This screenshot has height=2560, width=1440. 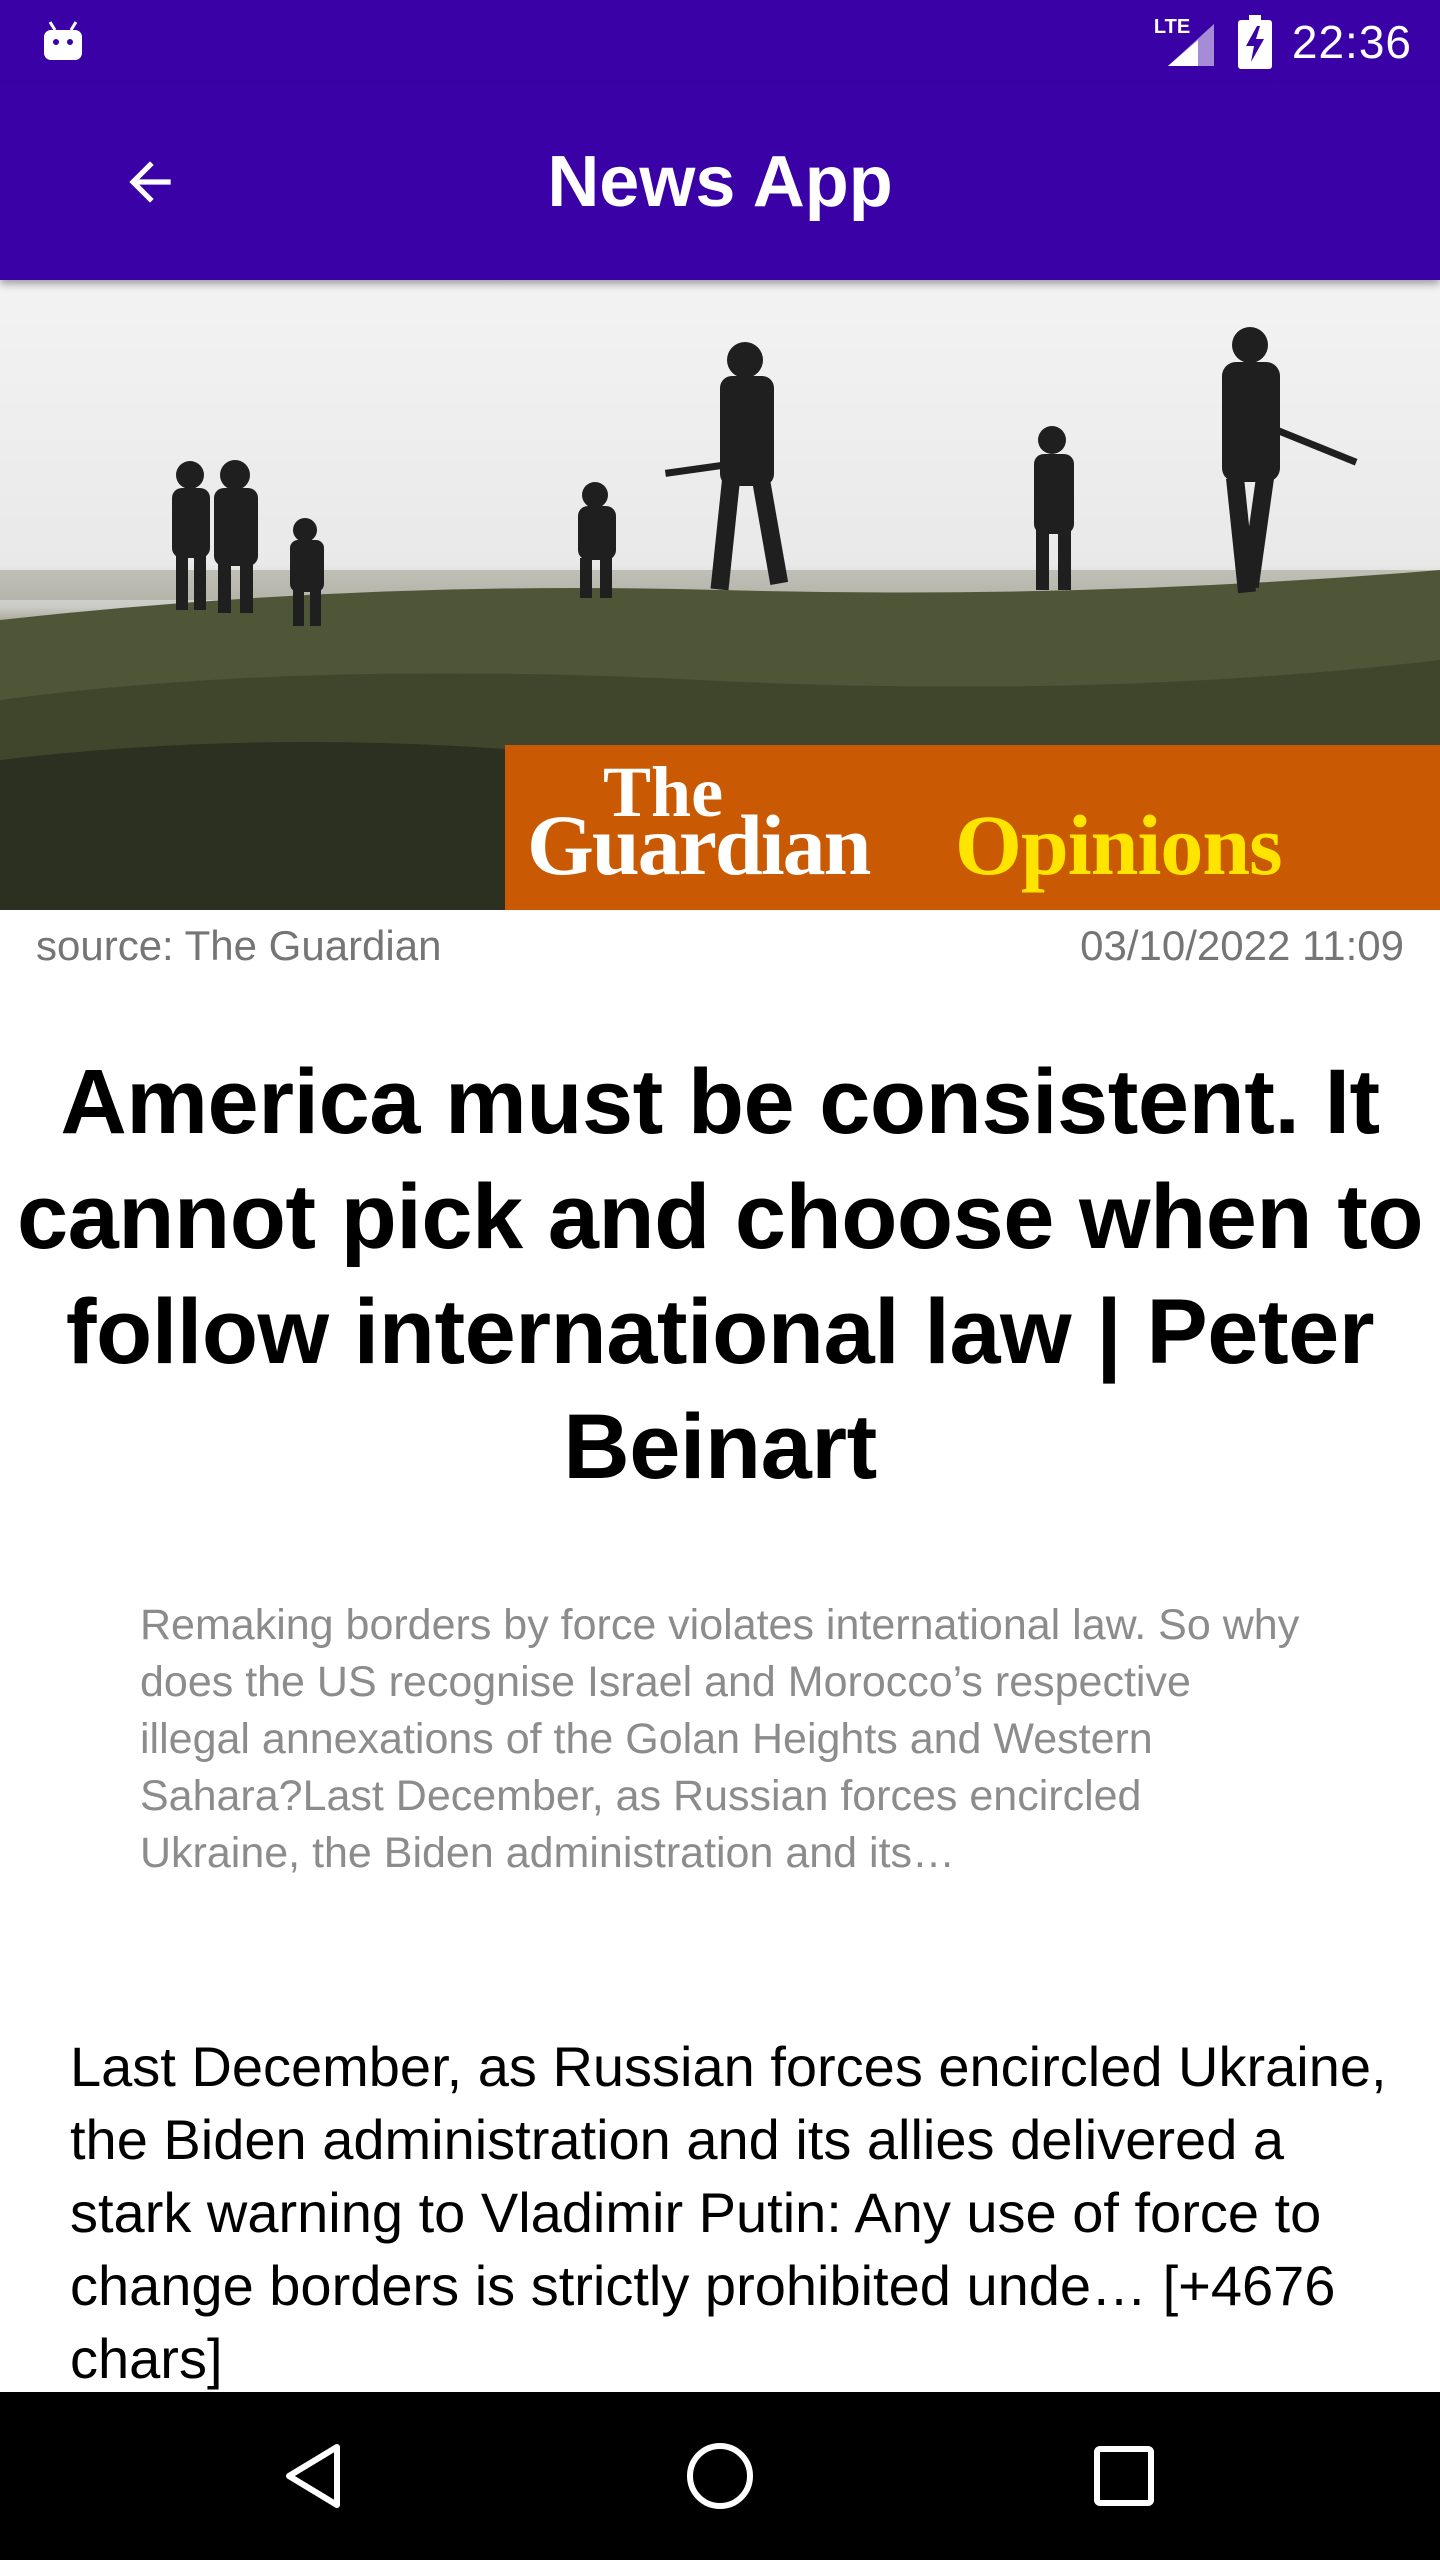 I want to click on status-bar: LTE 22:36, so click(x=720, y=42).